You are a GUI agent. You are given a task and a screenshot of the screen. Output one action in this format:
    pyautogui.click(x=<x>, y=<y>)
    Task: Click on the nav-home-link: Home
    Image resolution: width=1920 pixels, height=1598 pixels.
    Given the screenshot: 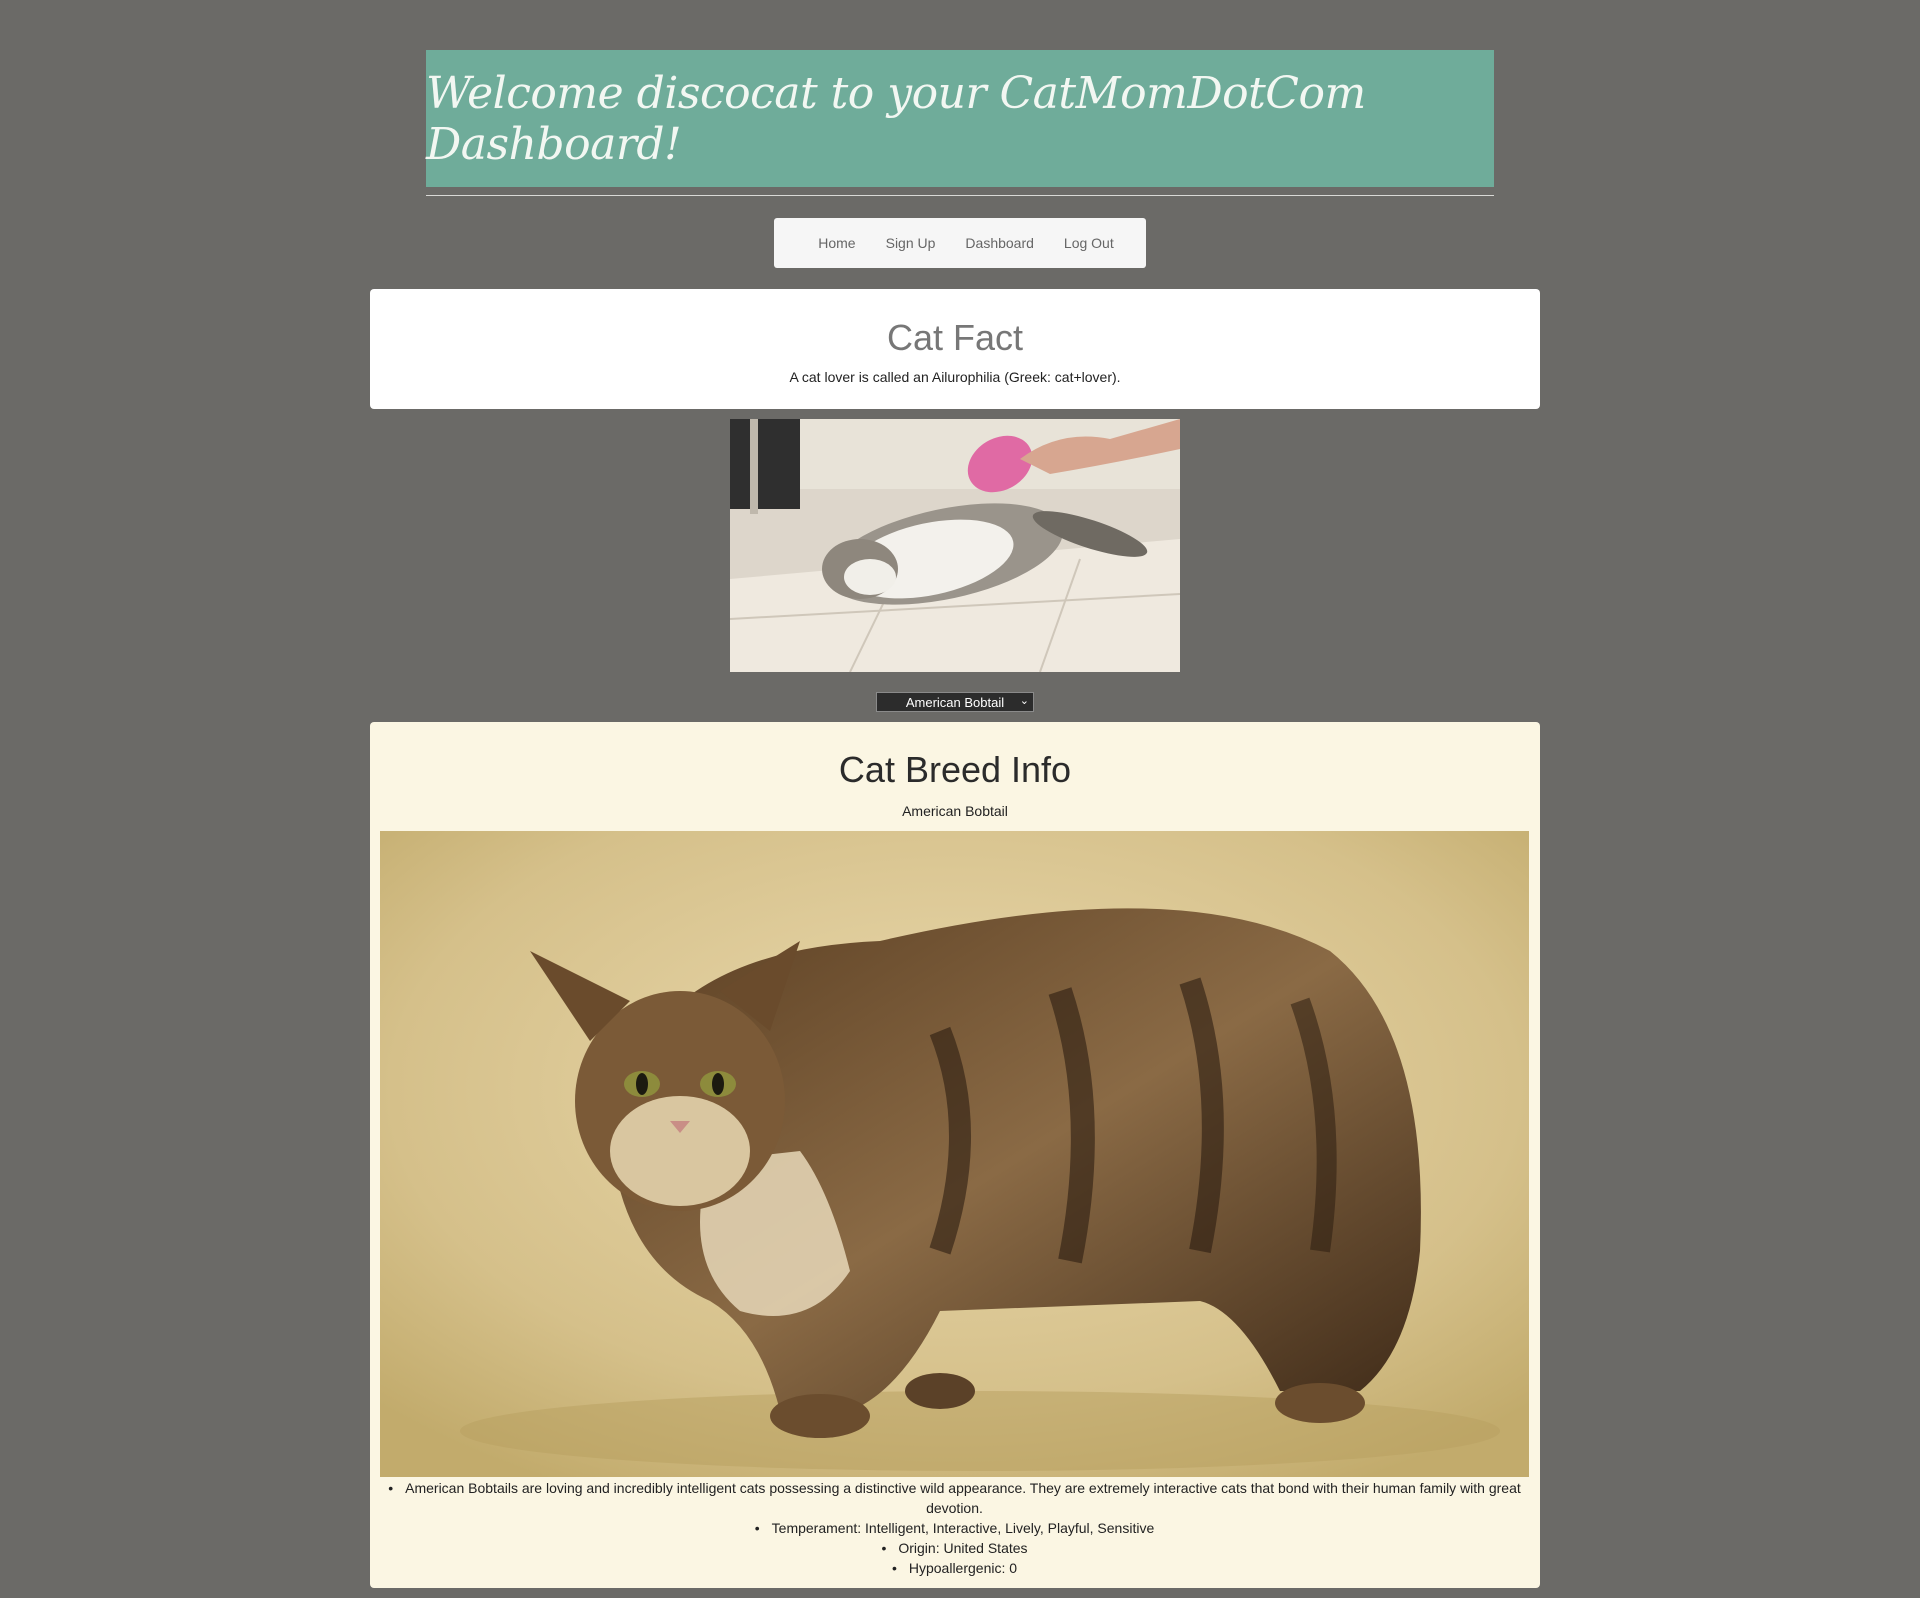 What is the action you would take?
    pyautogui.click(x=836, y=243)
    